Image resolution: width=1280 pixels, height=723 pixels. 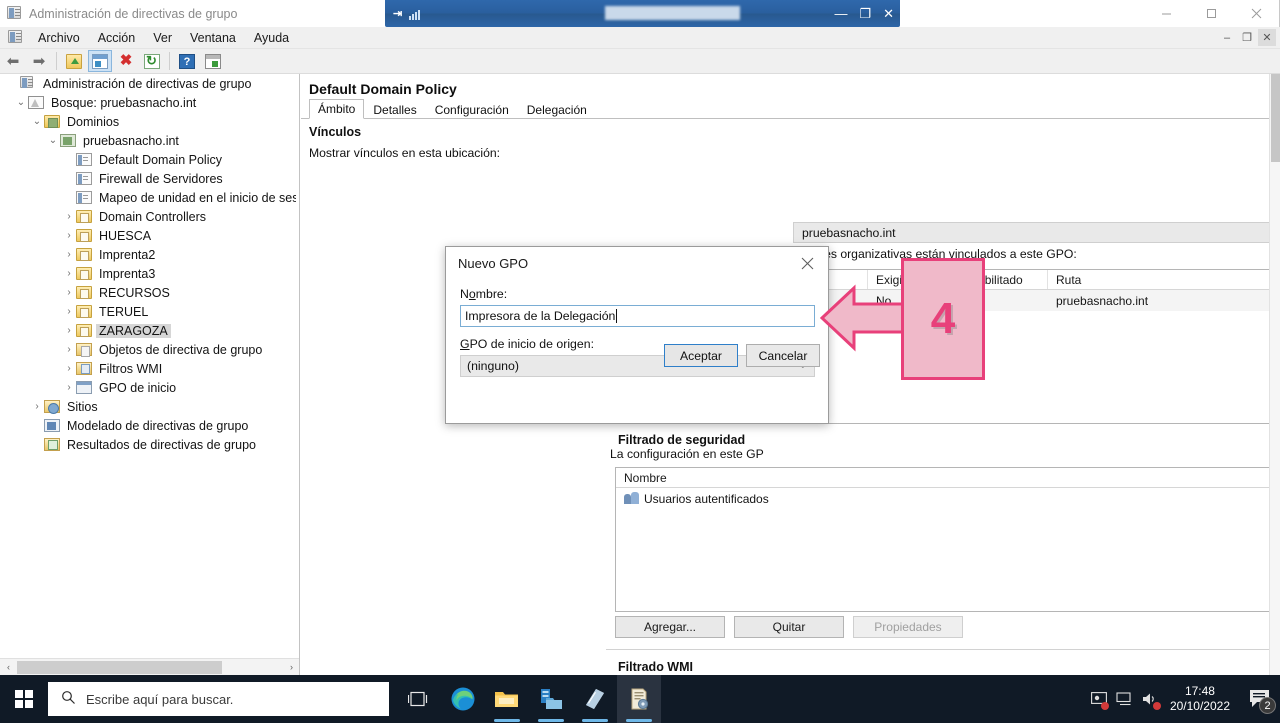 I want to click on inner-minimize-icon: —, so click(x=840, y=13).